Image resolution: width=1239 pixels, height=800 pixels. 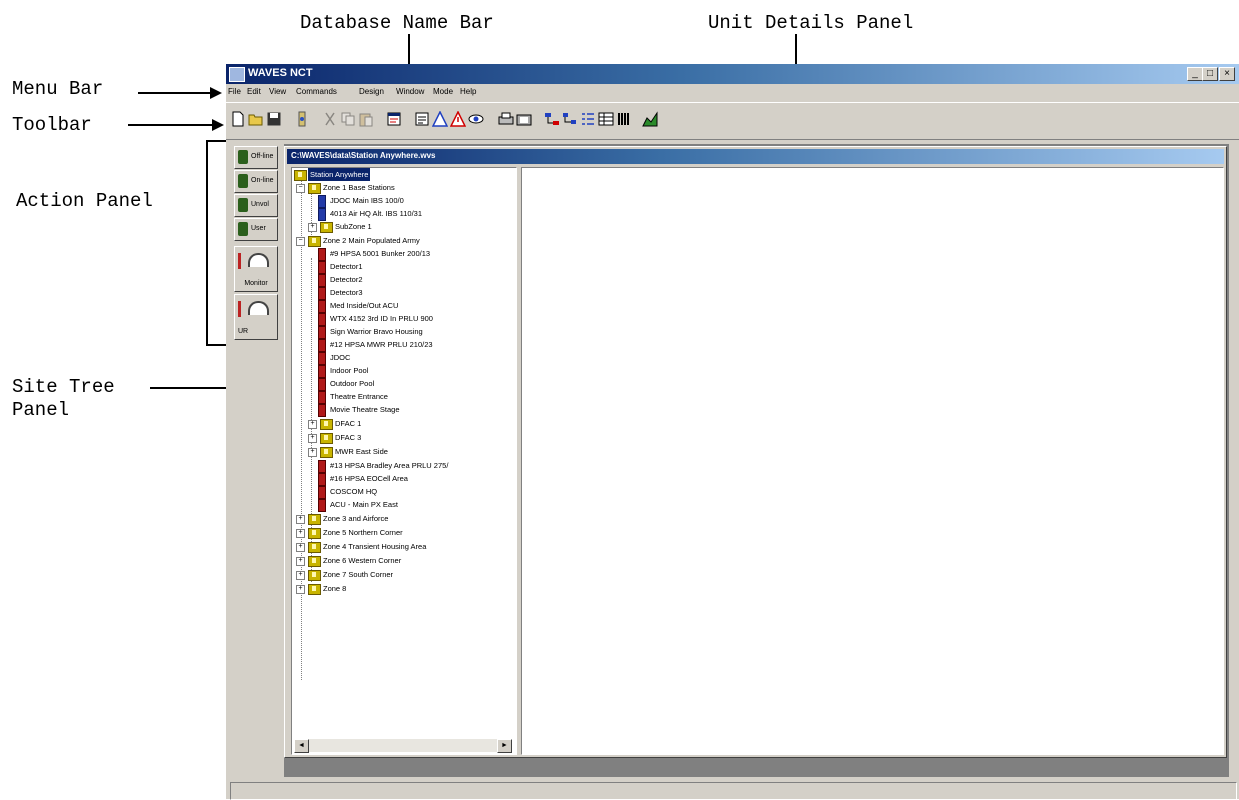 I want to click on offline-button: Off-line, so click(x=256, y=157).